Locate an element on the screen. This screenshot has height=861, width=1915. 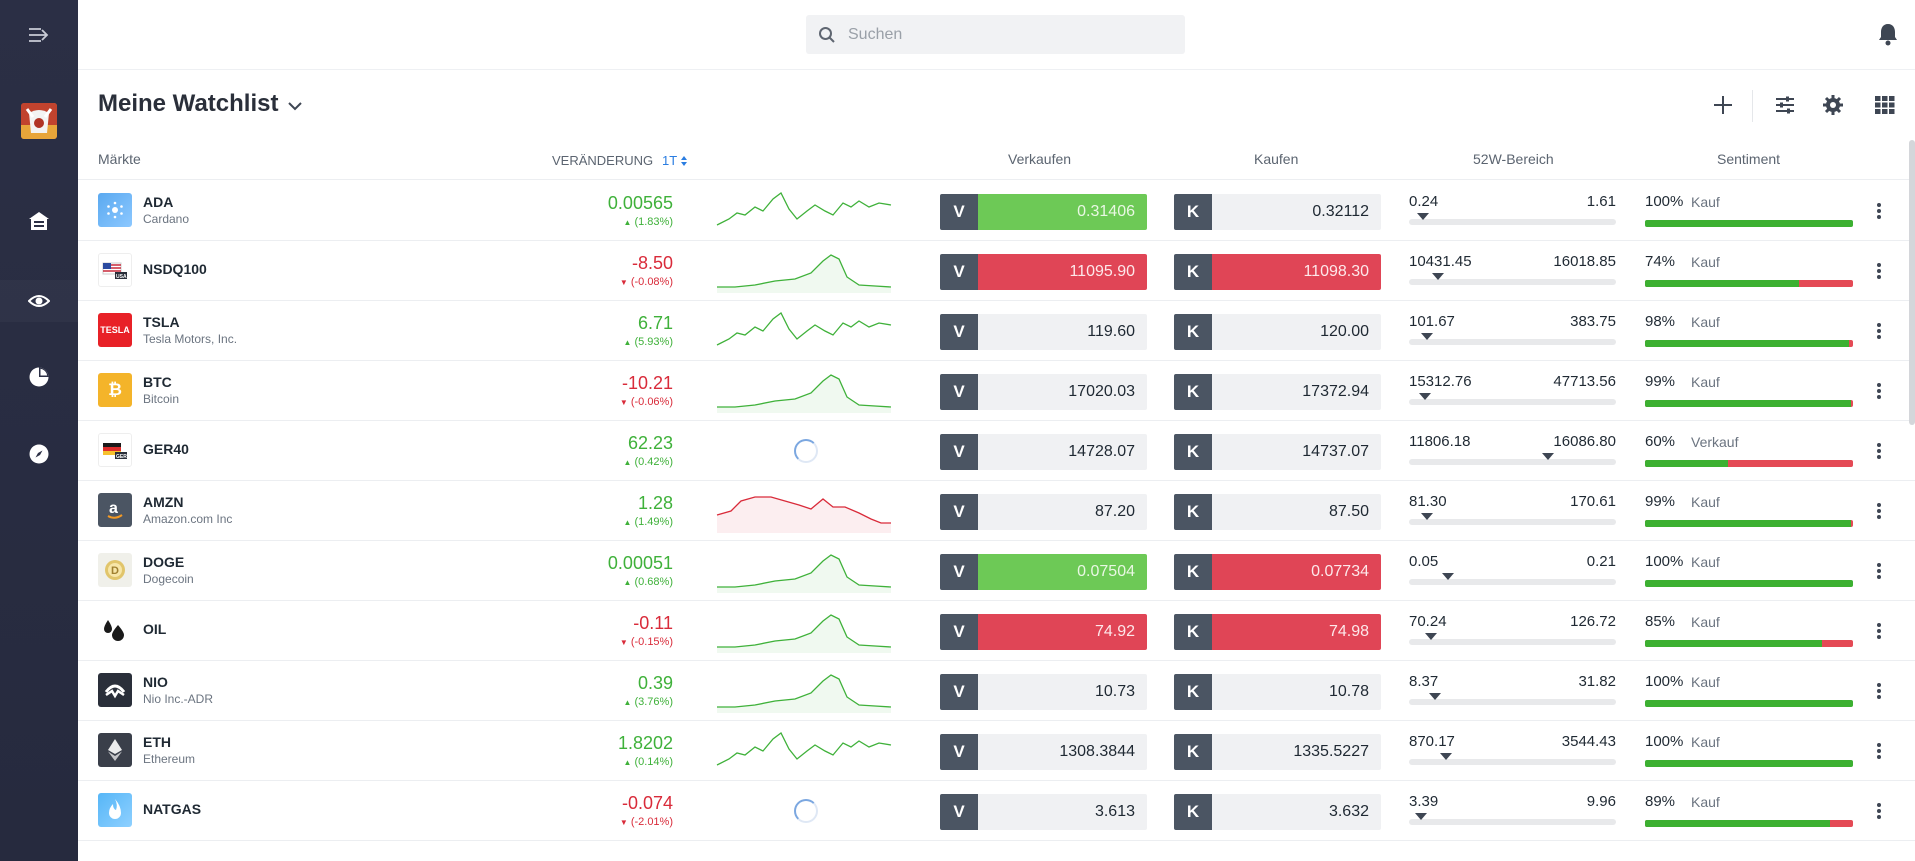
arrow-up-icon: ▲ is located at coordinates (627, 582).